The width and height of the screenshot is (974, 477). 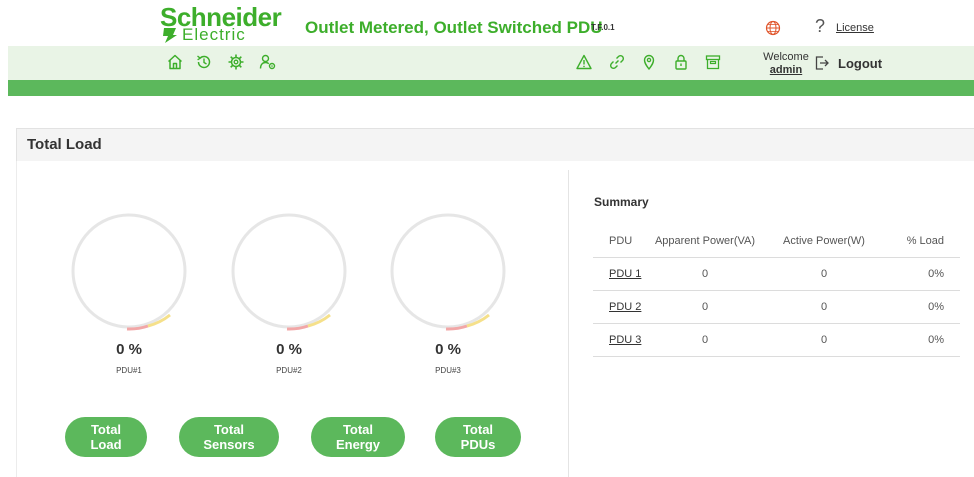 What do you see at coordinates (617, 62) in the screenshot?
I see `link-icon` at bounding box center [617, 62].